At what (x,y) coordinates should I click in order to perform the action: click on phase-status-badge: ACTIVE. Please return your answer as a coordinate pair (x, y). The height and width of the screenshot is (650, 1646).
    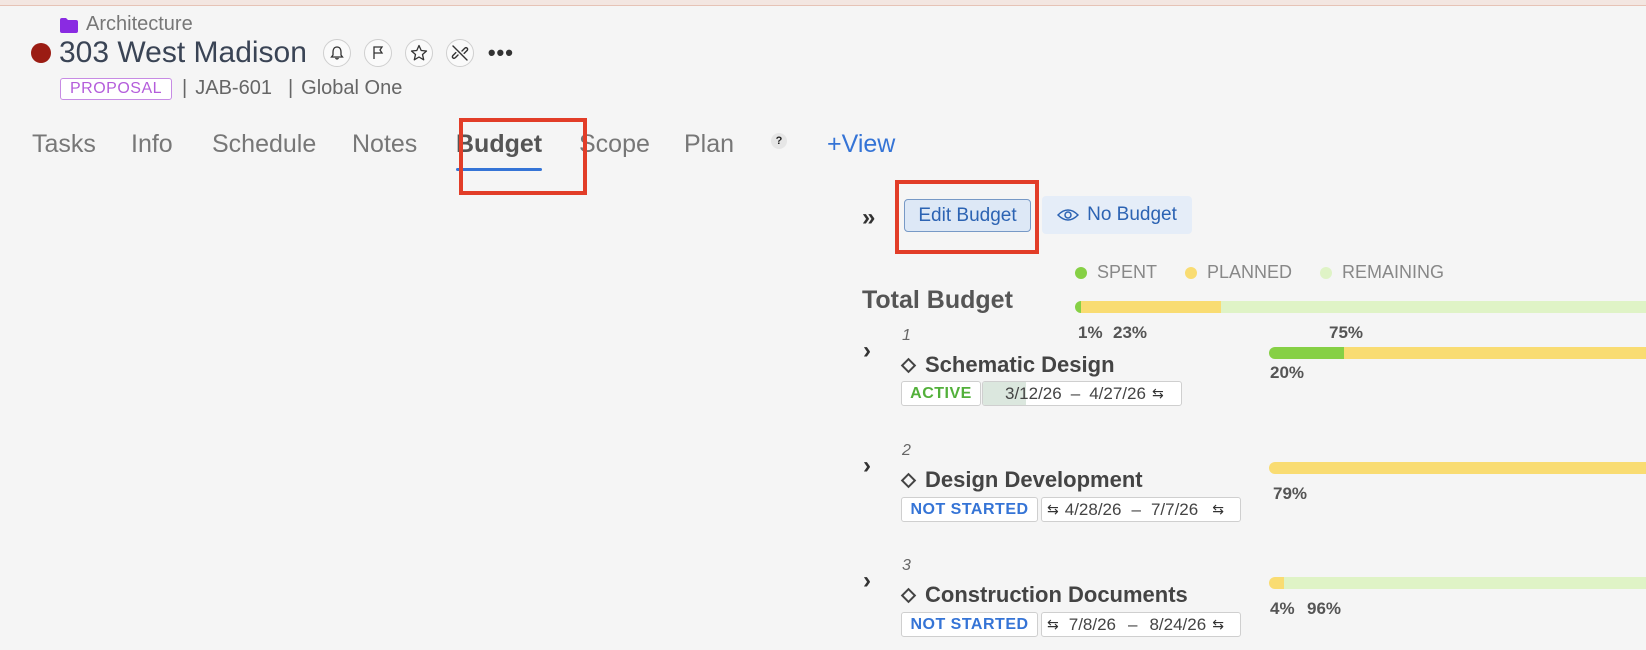
    Looking at the image, I should click on (941, 393).